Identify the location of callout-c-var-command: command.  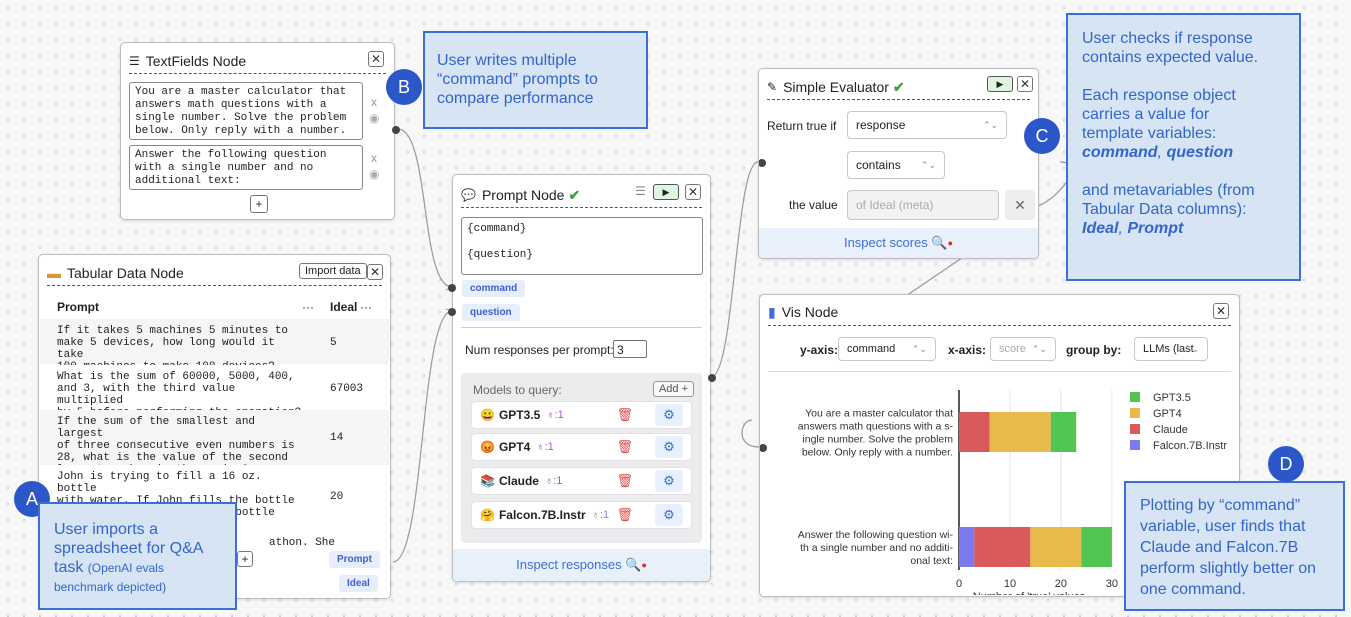
(1120, 152).